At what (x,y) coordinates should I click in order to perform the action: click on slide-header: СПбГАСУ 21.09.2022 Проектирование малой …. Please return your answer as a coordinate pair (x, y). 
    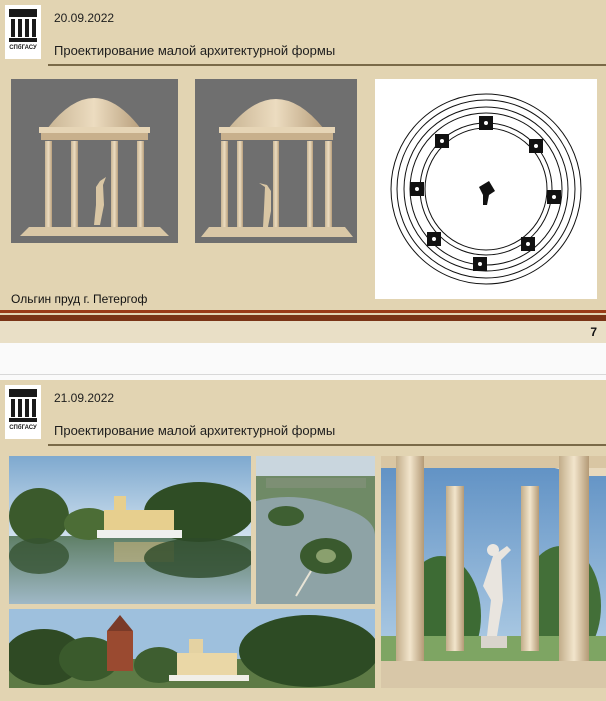
    Looking at the image, I should click on (303, 412).